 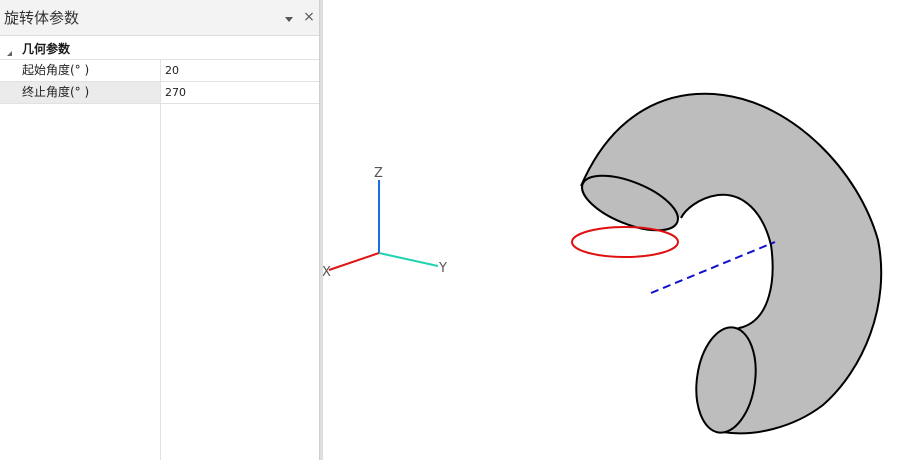 I want to click on property-value: 270, so click(x=175, y=92).